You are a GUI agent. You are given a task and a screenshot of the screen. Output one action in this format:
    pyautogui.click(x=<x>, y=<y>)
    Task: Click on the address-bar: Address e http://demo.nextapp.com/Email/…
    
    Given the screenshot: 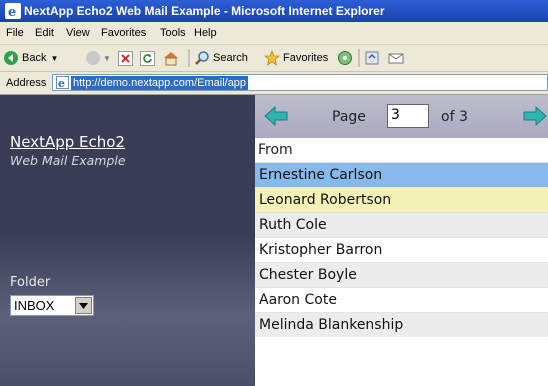 What is the action you would take?
    pyautogui.click(x=274, y=83)
    